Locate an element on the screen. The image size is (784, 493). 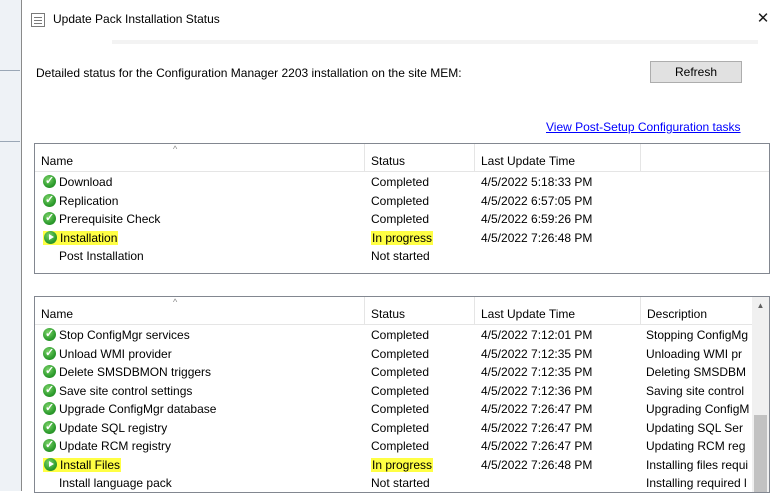
step-name: Install language pack is located at coordinates (115, 483).